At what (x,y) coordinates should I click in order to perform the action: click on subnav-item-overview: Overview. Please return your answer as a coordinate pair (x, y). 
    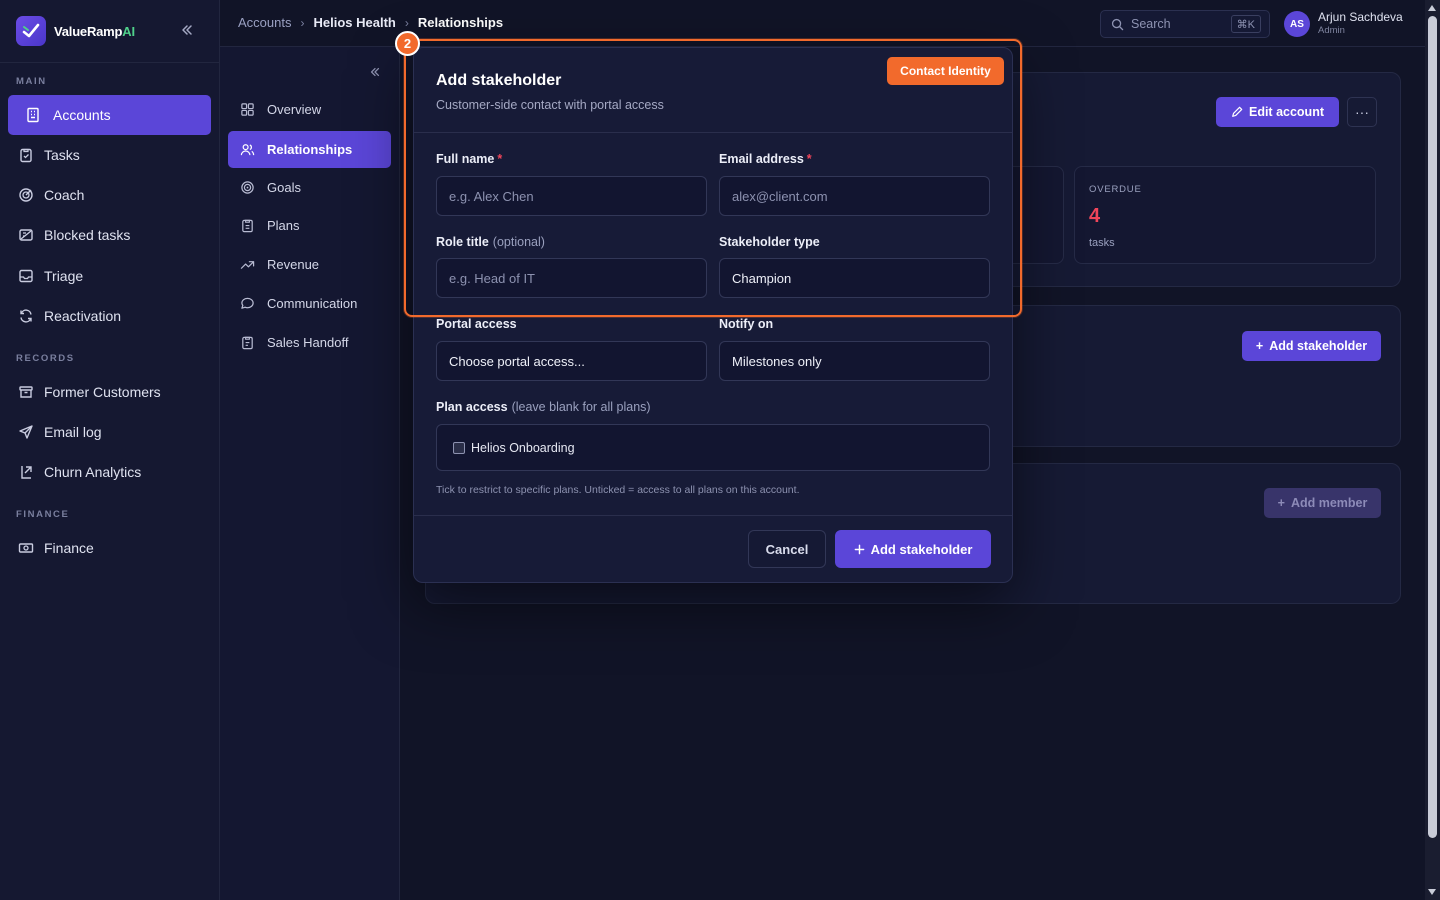
    Looking at the image, I should click on (309, 109).